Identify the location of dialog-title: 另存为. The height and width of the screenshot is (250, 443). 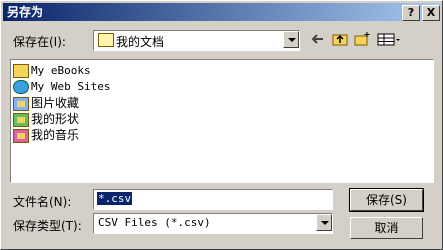
(25, 12).